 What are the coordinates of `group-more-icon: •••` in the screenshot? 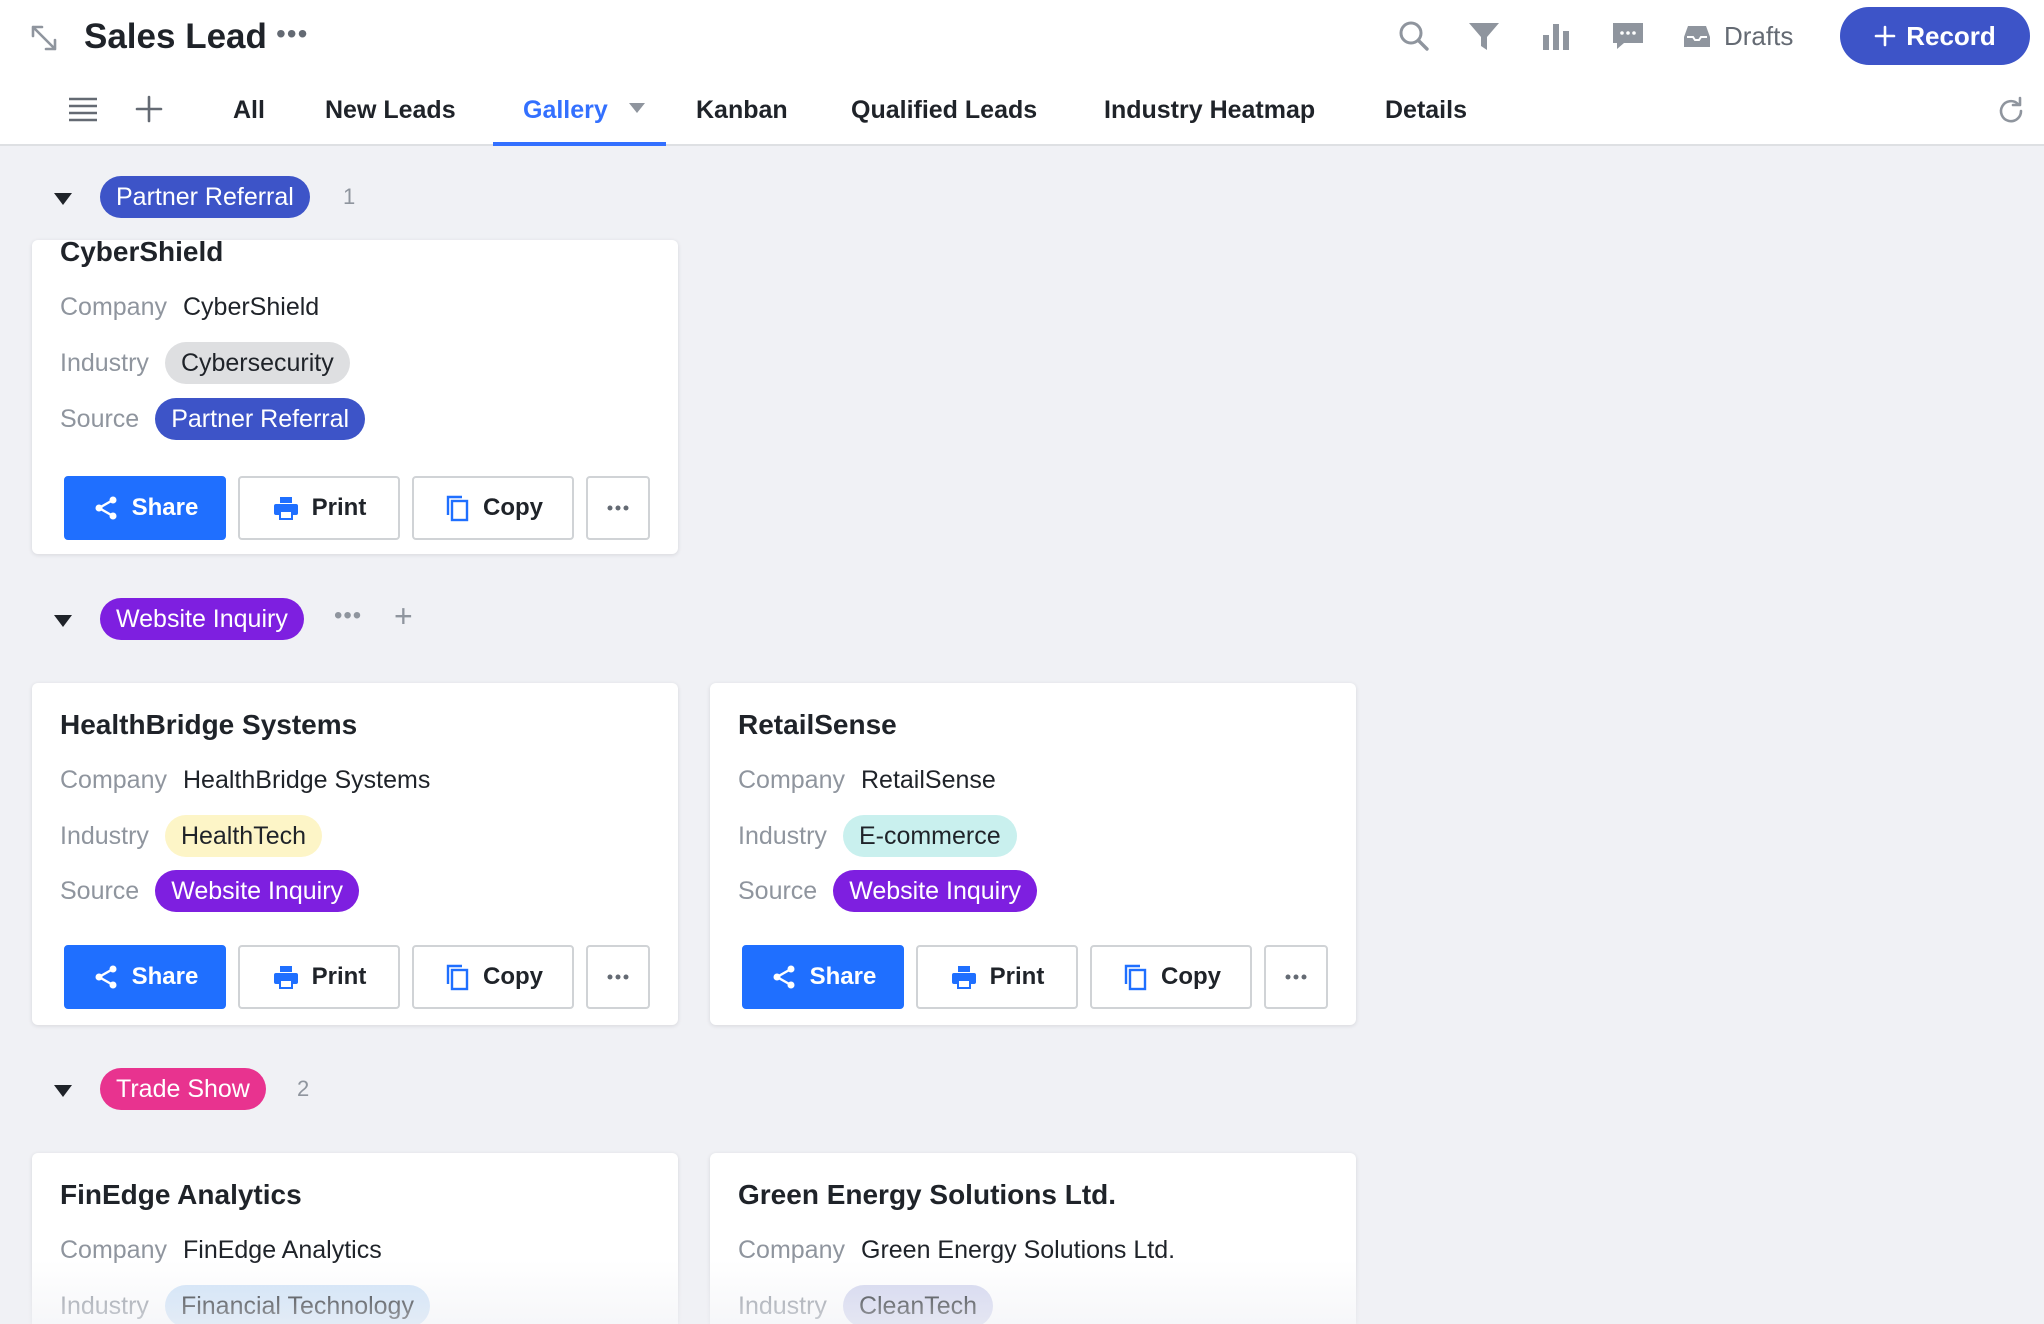 It's located at (348, 616).